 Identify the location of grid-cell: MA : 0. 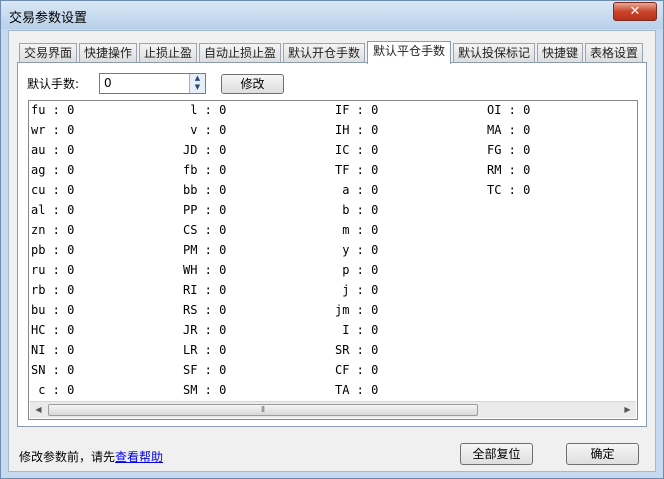
(509, 130).